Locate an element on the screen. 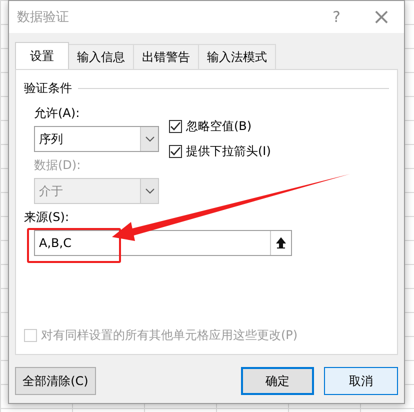 This screenshot has width=414, height=412. checkbox-label: 对有同样设置的所有其他单元格应用这些更改(P) is located at coordinates (169, 335).